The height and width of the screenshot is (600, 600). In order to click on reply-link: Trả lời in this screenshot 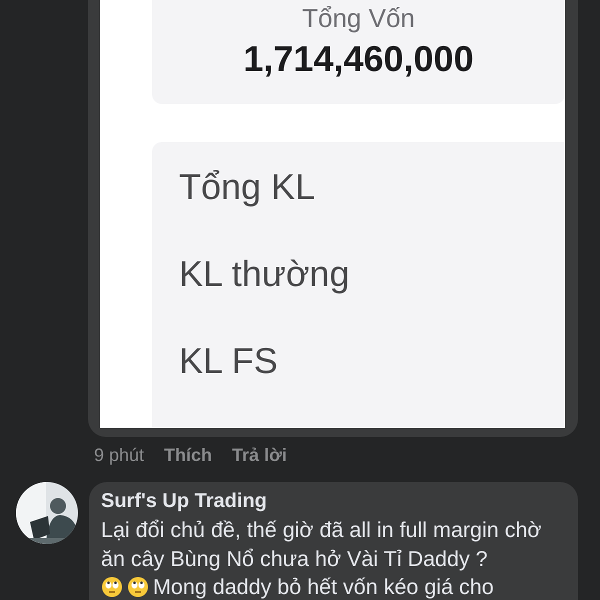, I will do `click(259, 455)`.